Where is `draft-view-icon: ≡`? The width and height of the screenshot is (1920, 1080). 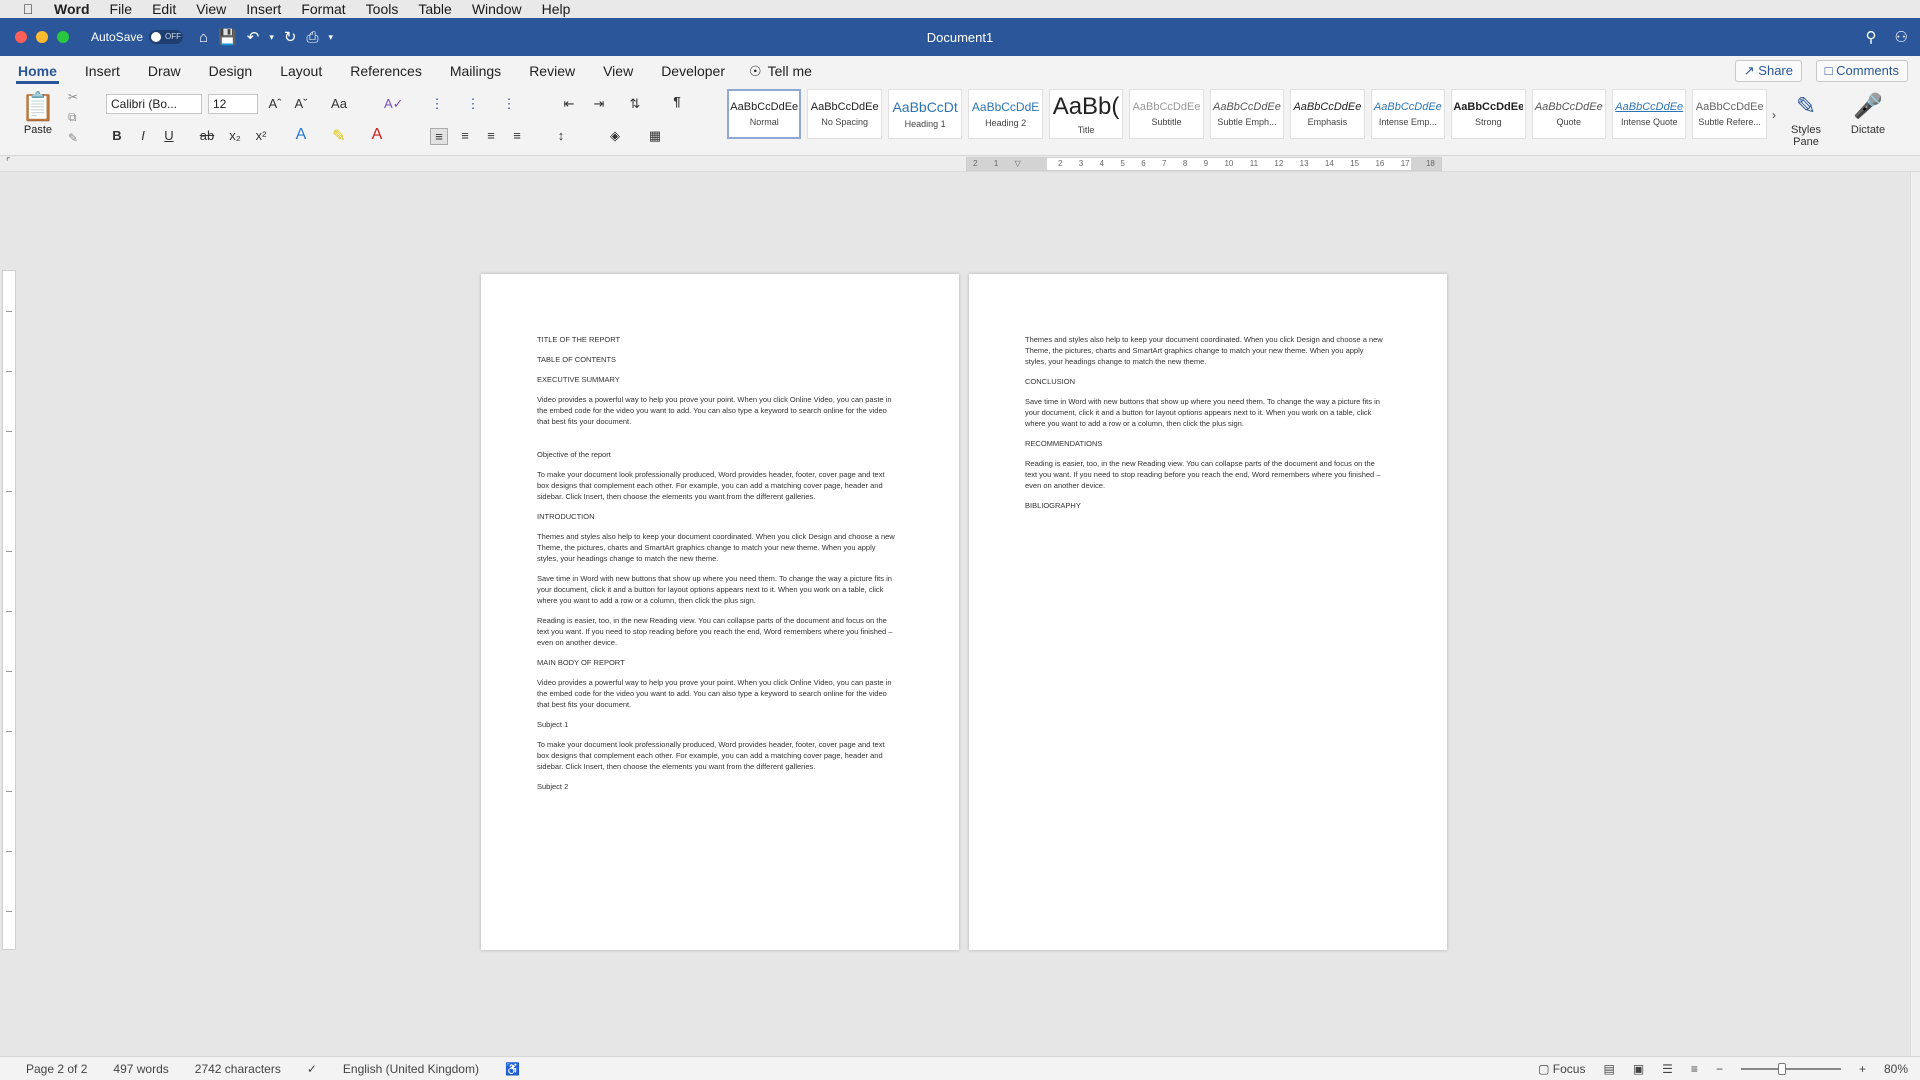 draft-view-icon: ≡ is located at coordinates (1694, 1069).